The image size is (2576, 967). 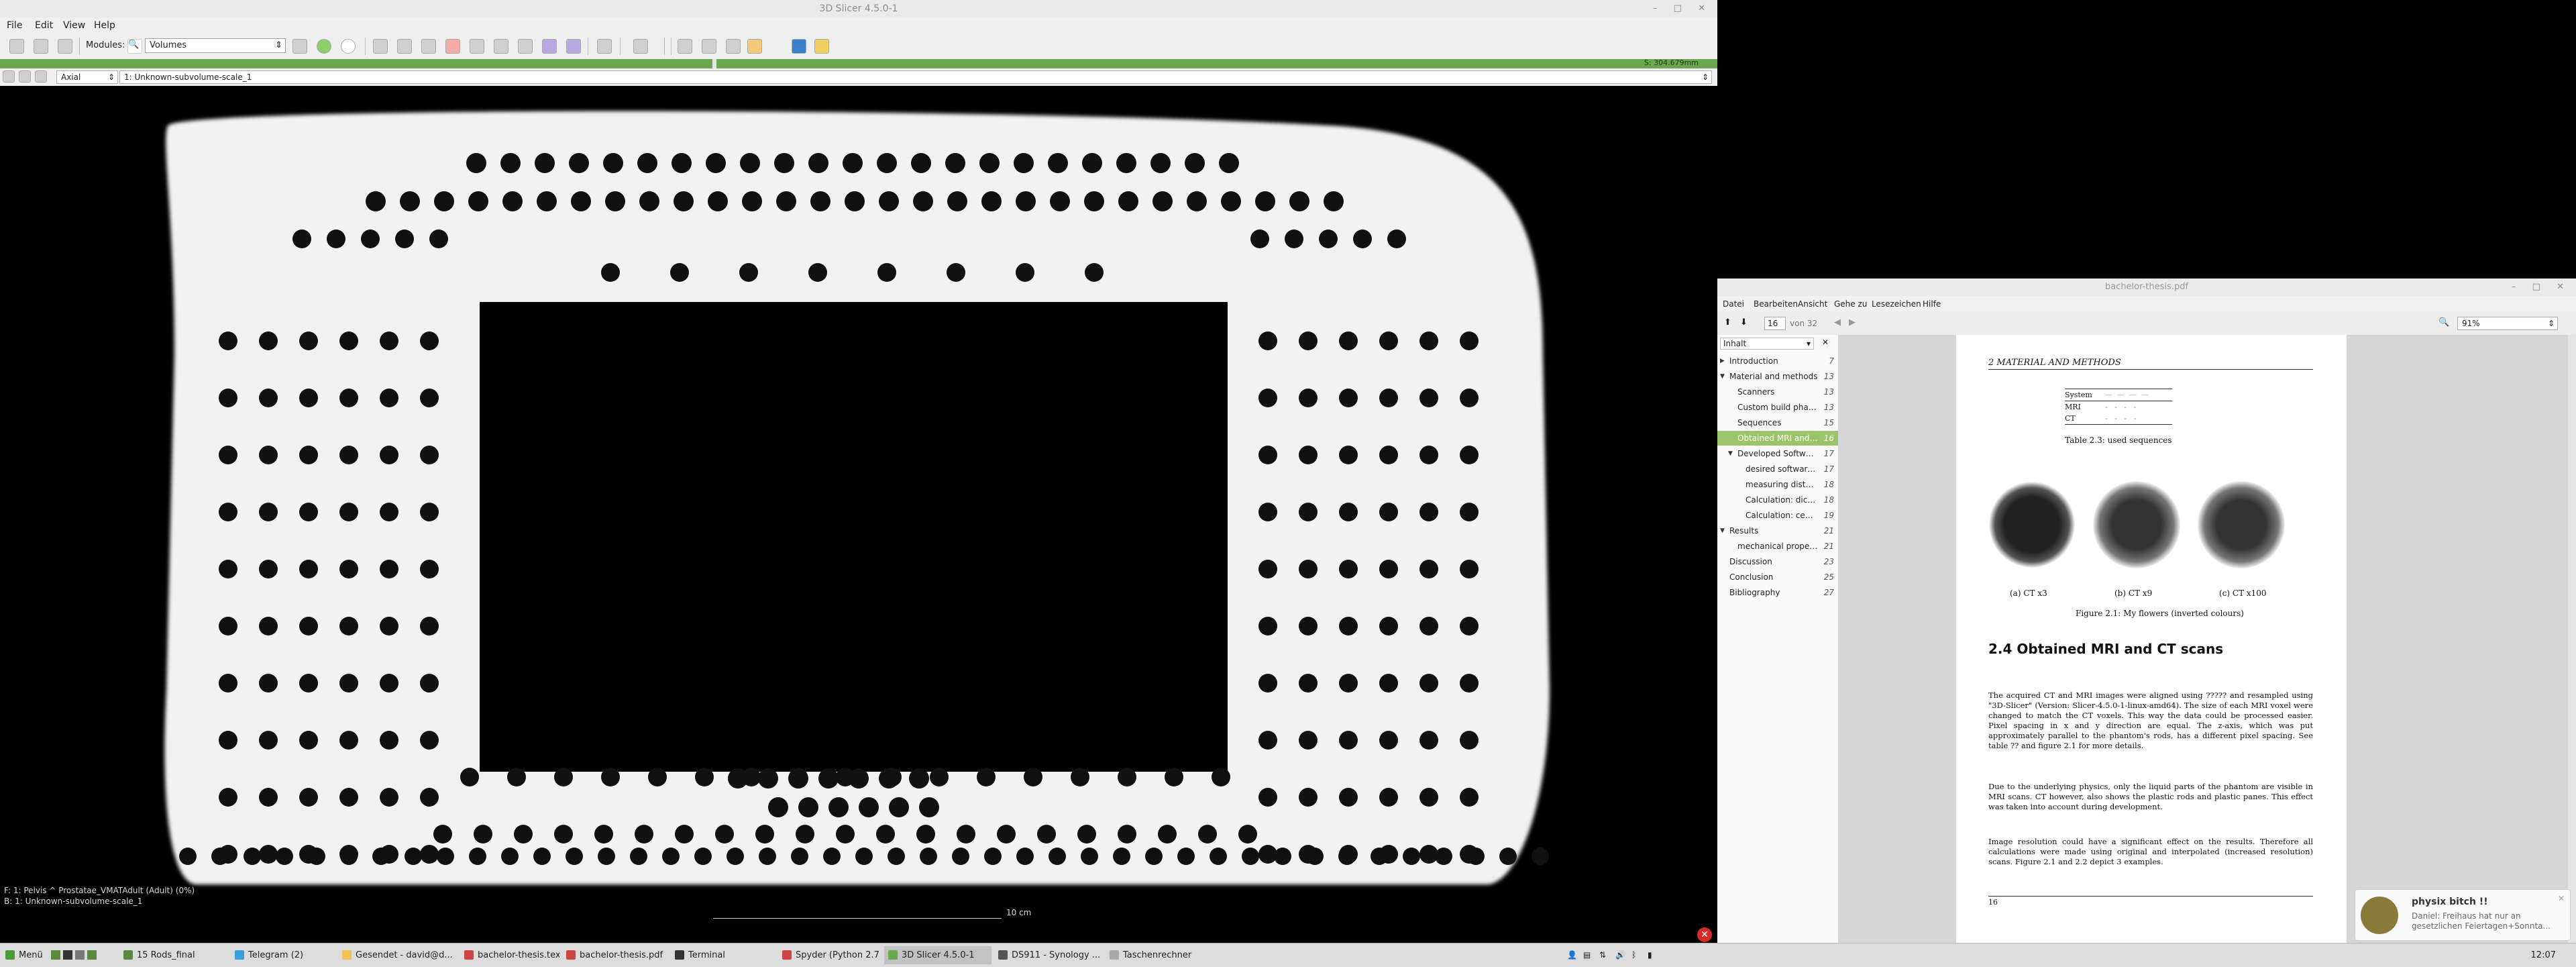 What do you see at coordinates (1932, 304) in the screenshot?
I see `menu-hilfe: Hilfe` at bounding box center [1932, 304].